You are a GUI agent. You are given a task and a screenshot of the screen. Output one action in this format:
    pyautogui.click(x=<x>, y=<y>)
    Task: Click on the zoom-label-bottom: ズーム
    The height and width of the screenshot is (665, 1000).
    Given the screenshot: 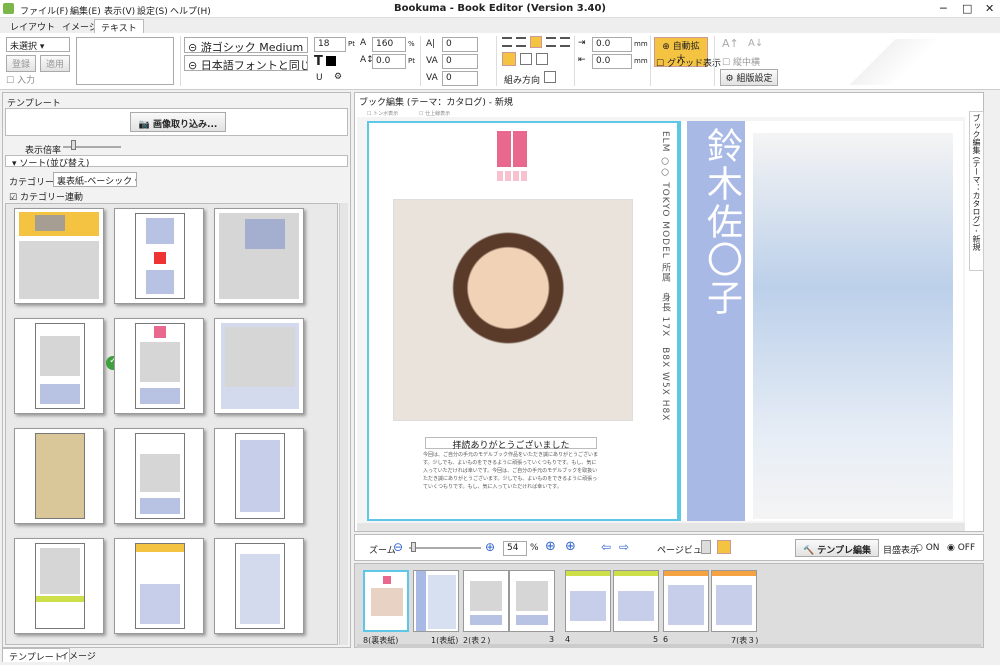 What is the action you would take?
    pyautogui.click(x=382, y=551)
    